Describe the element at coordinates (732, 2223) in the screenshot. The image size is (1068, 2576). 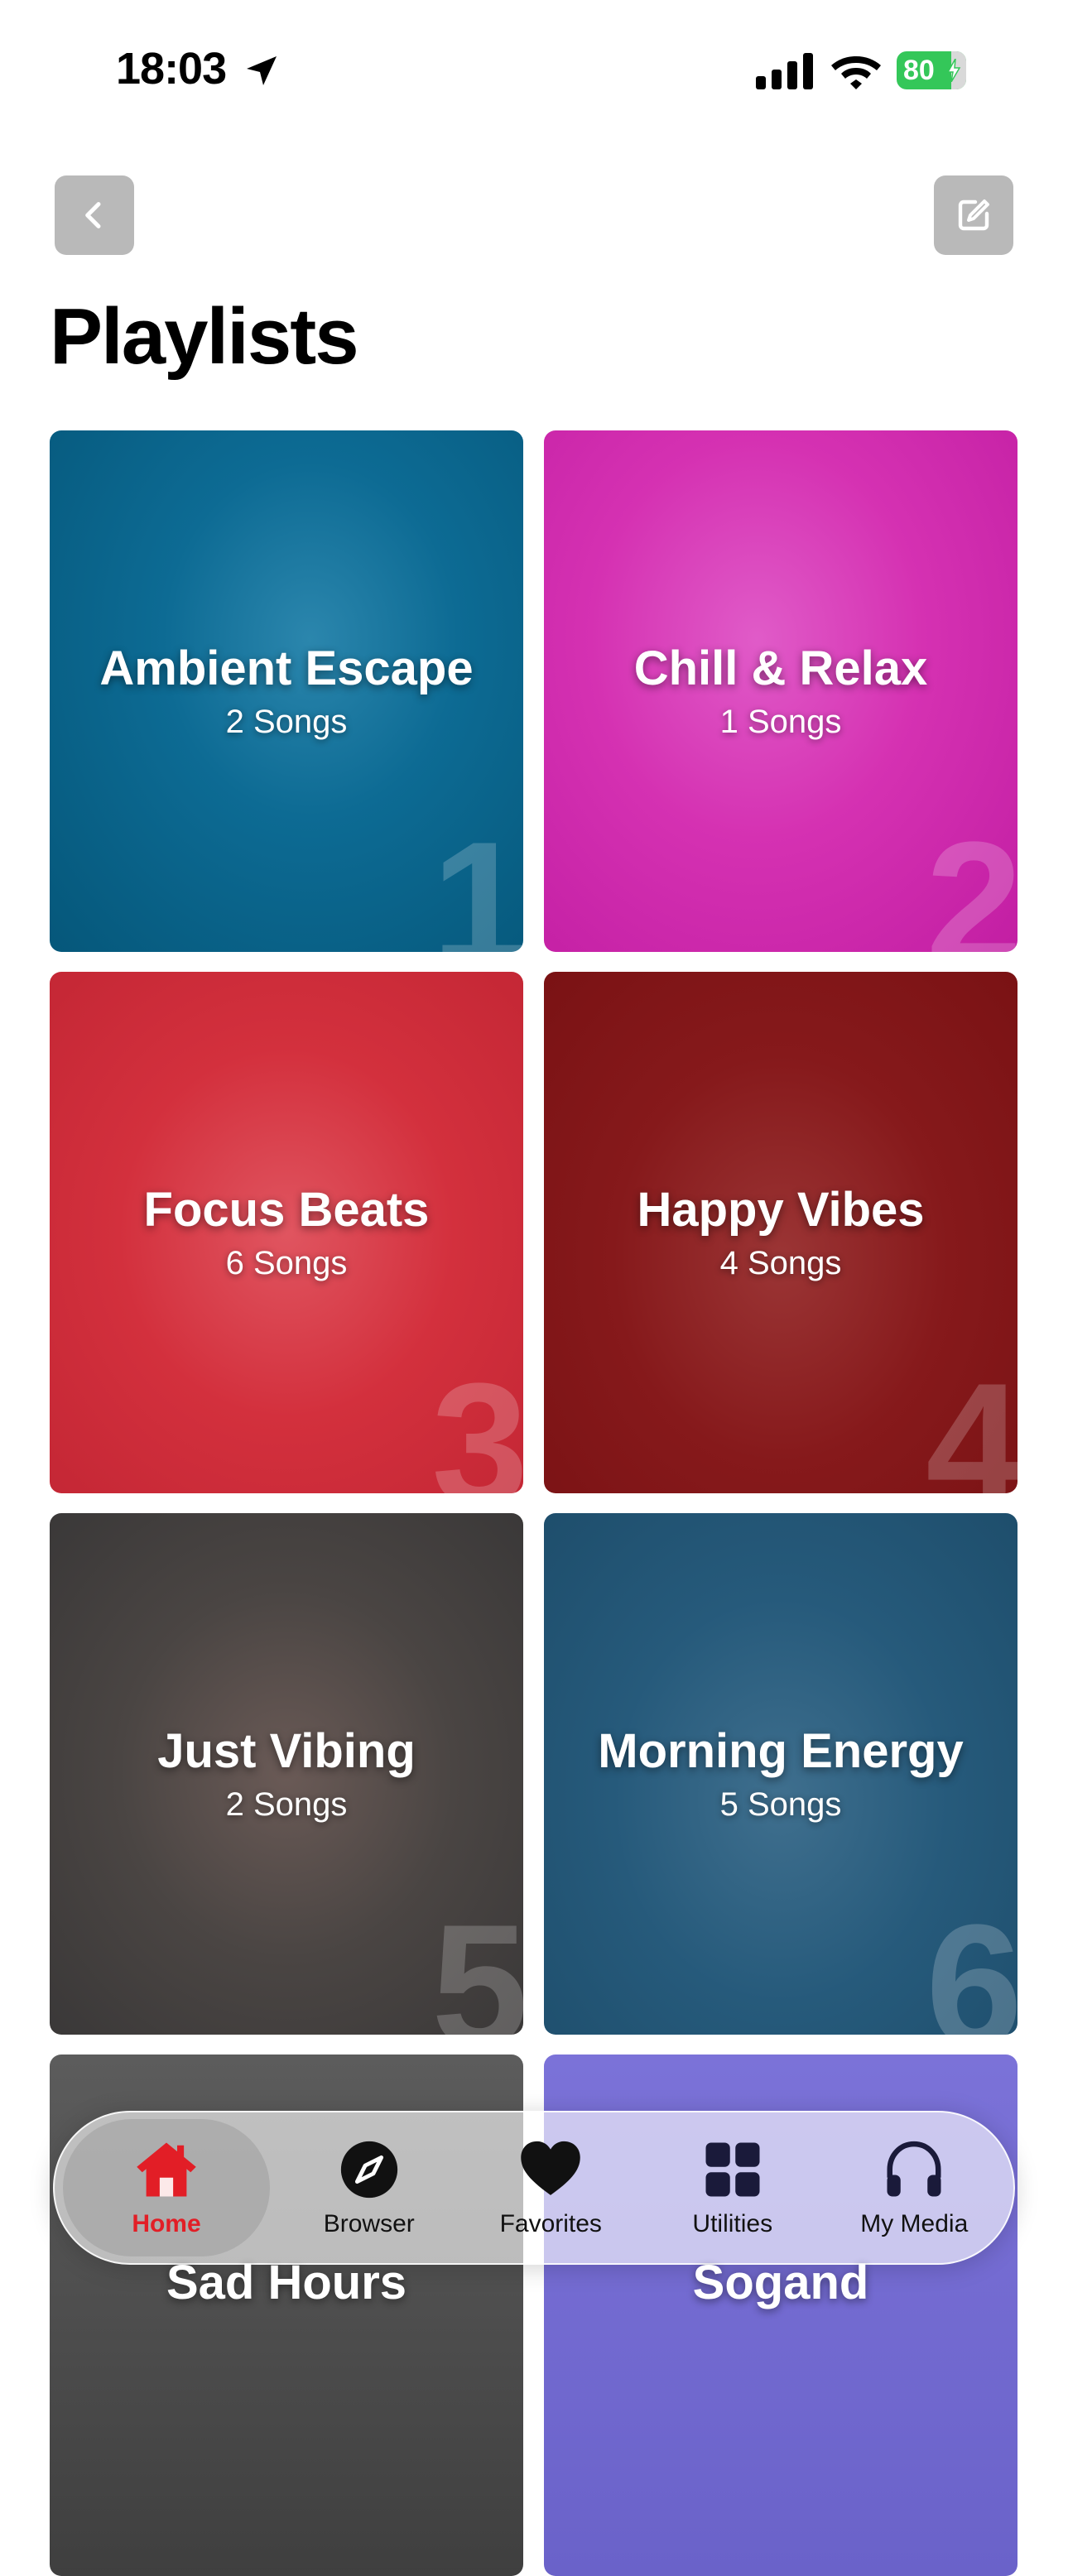
I see `tab-label: Utilities` at that location.